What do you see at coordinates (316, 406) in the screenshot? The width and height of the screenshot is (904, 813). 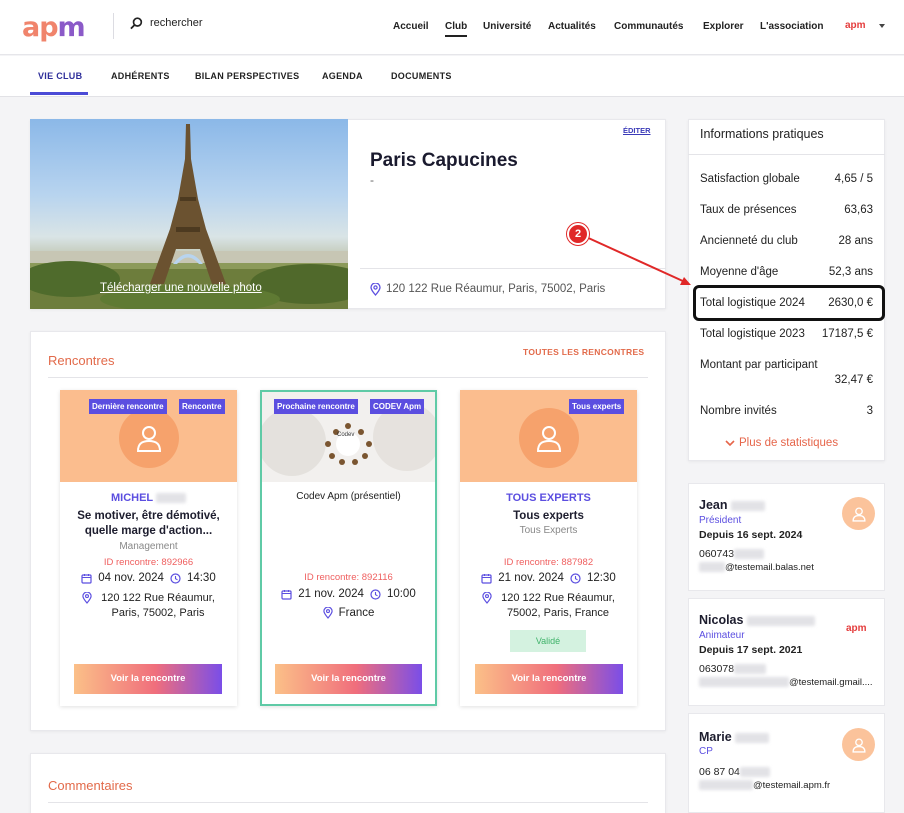 I see `badge-prochaine-rencontre: Prochaine rencontre` at bounding box center [316, 406].